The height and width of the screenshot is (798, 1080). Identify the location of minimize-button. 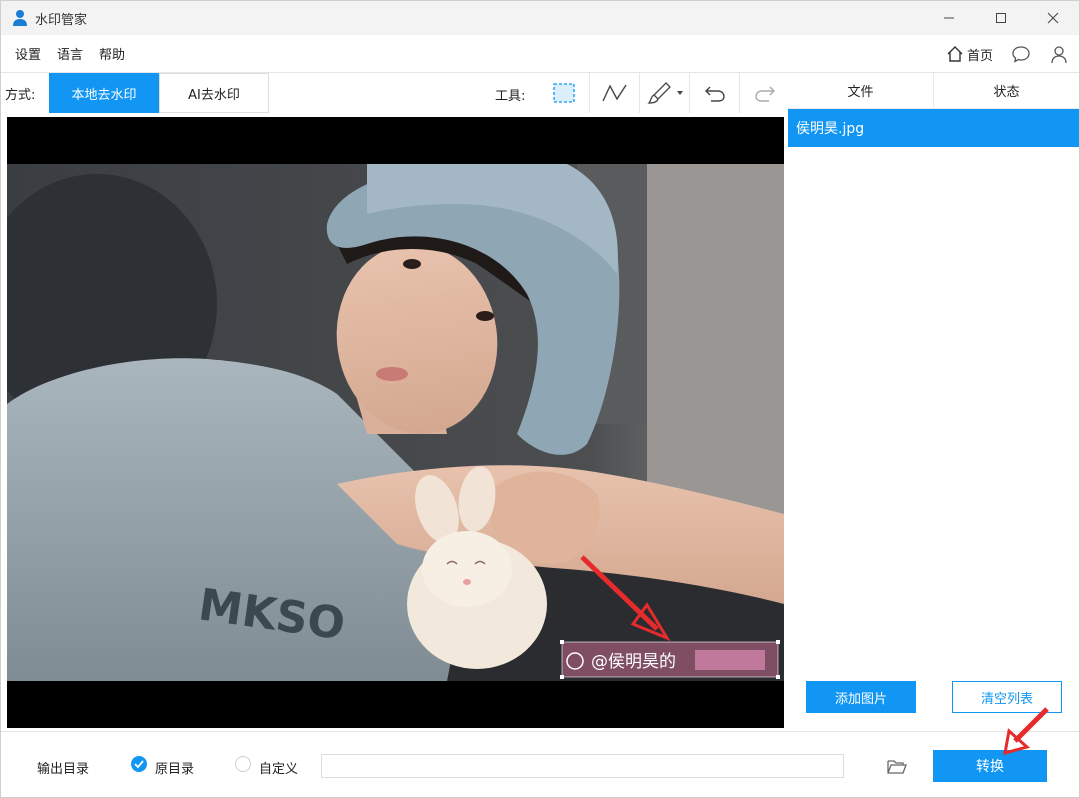
(949, 18).